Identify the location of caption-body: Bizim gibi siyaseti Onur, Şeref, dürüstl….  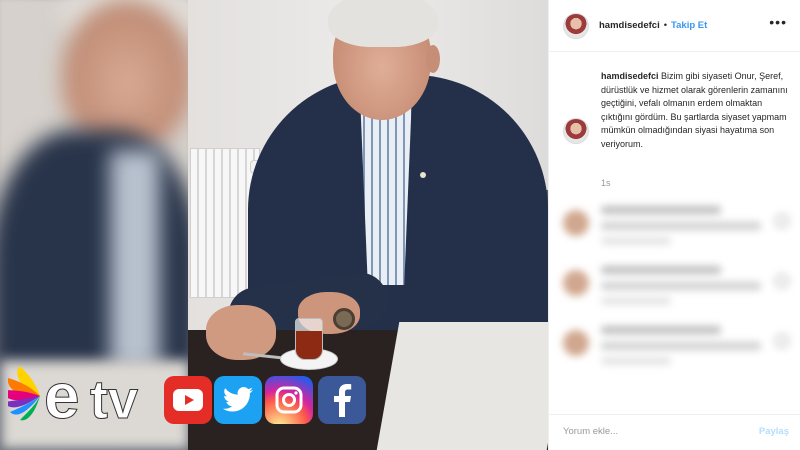
(694, 110).